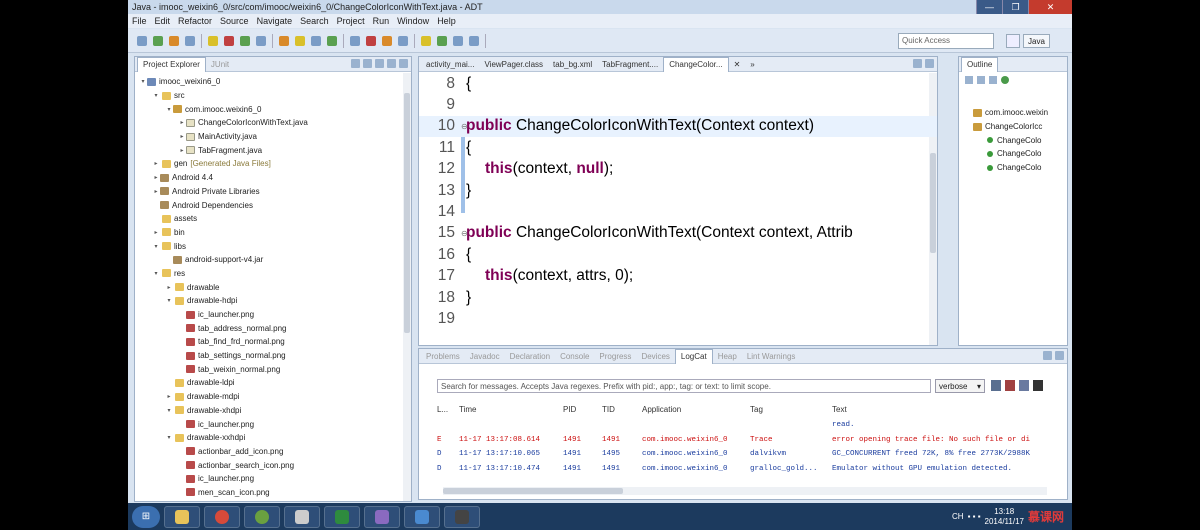  I want to click on tree-item: ▾ imooc_weixin6_0, so click(273, 82).